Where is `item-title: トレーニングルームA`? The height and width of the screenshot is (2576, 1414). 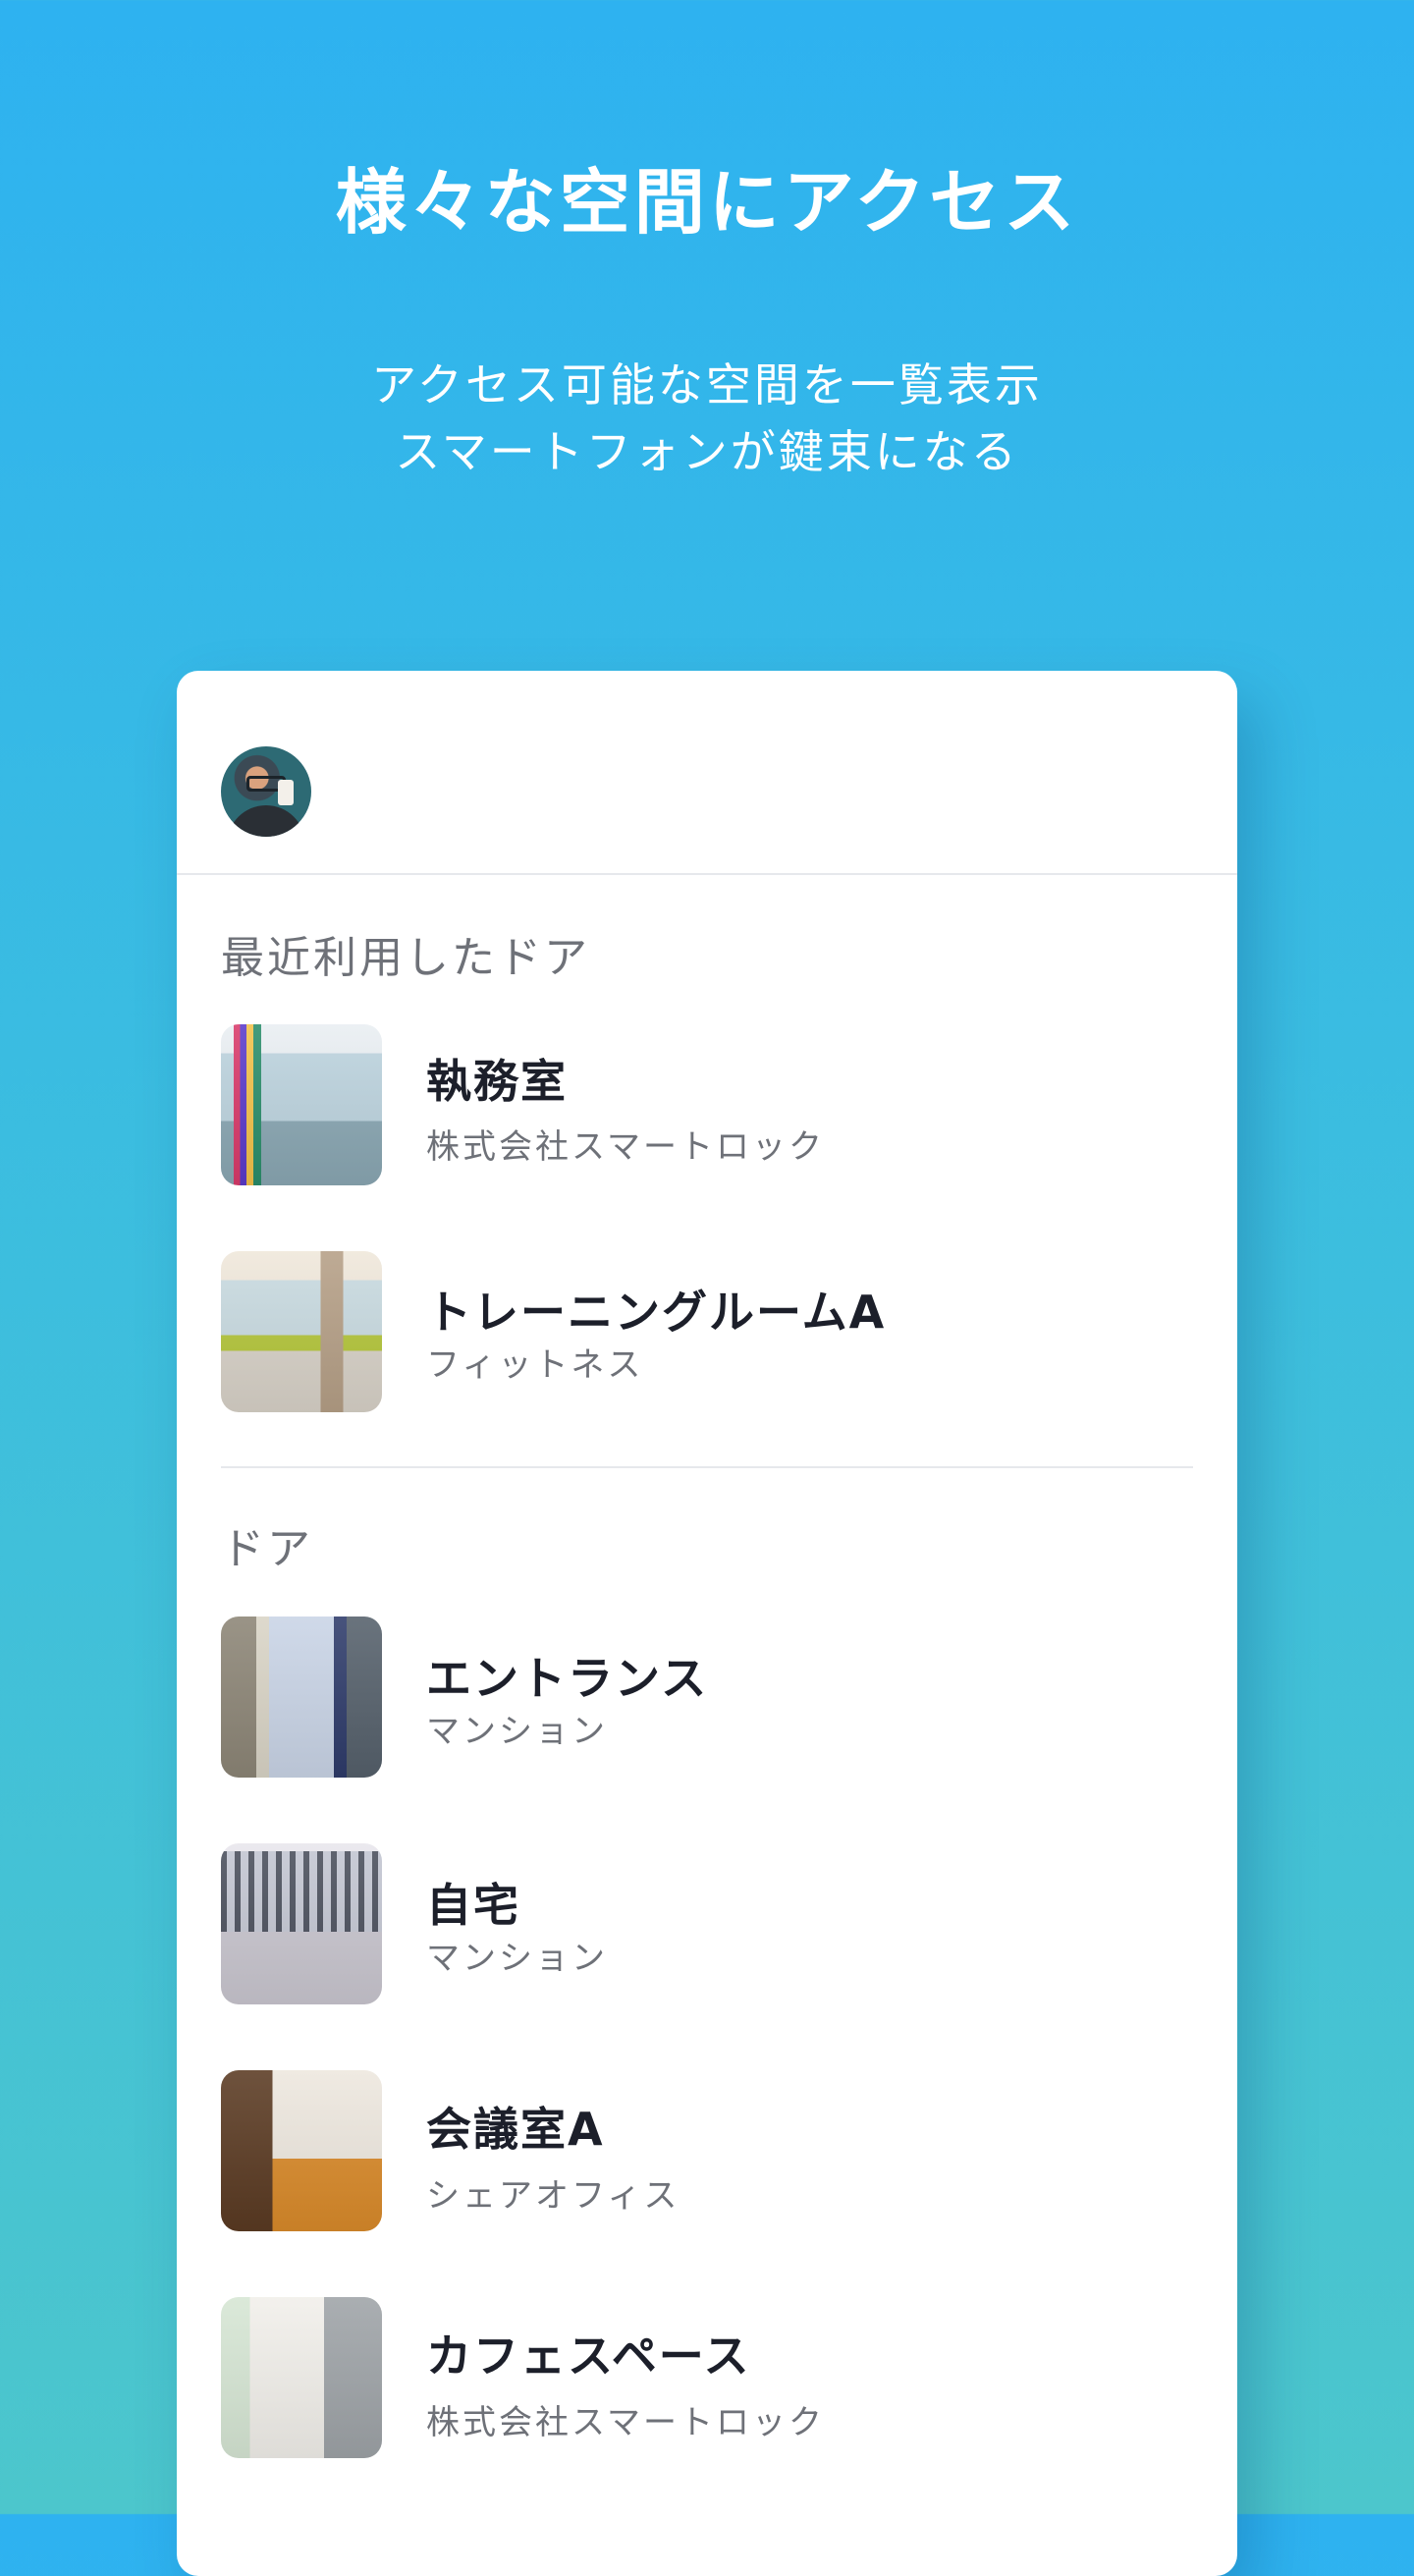 item-title: トレーニングルームA is located at coordinates (657, 1312).